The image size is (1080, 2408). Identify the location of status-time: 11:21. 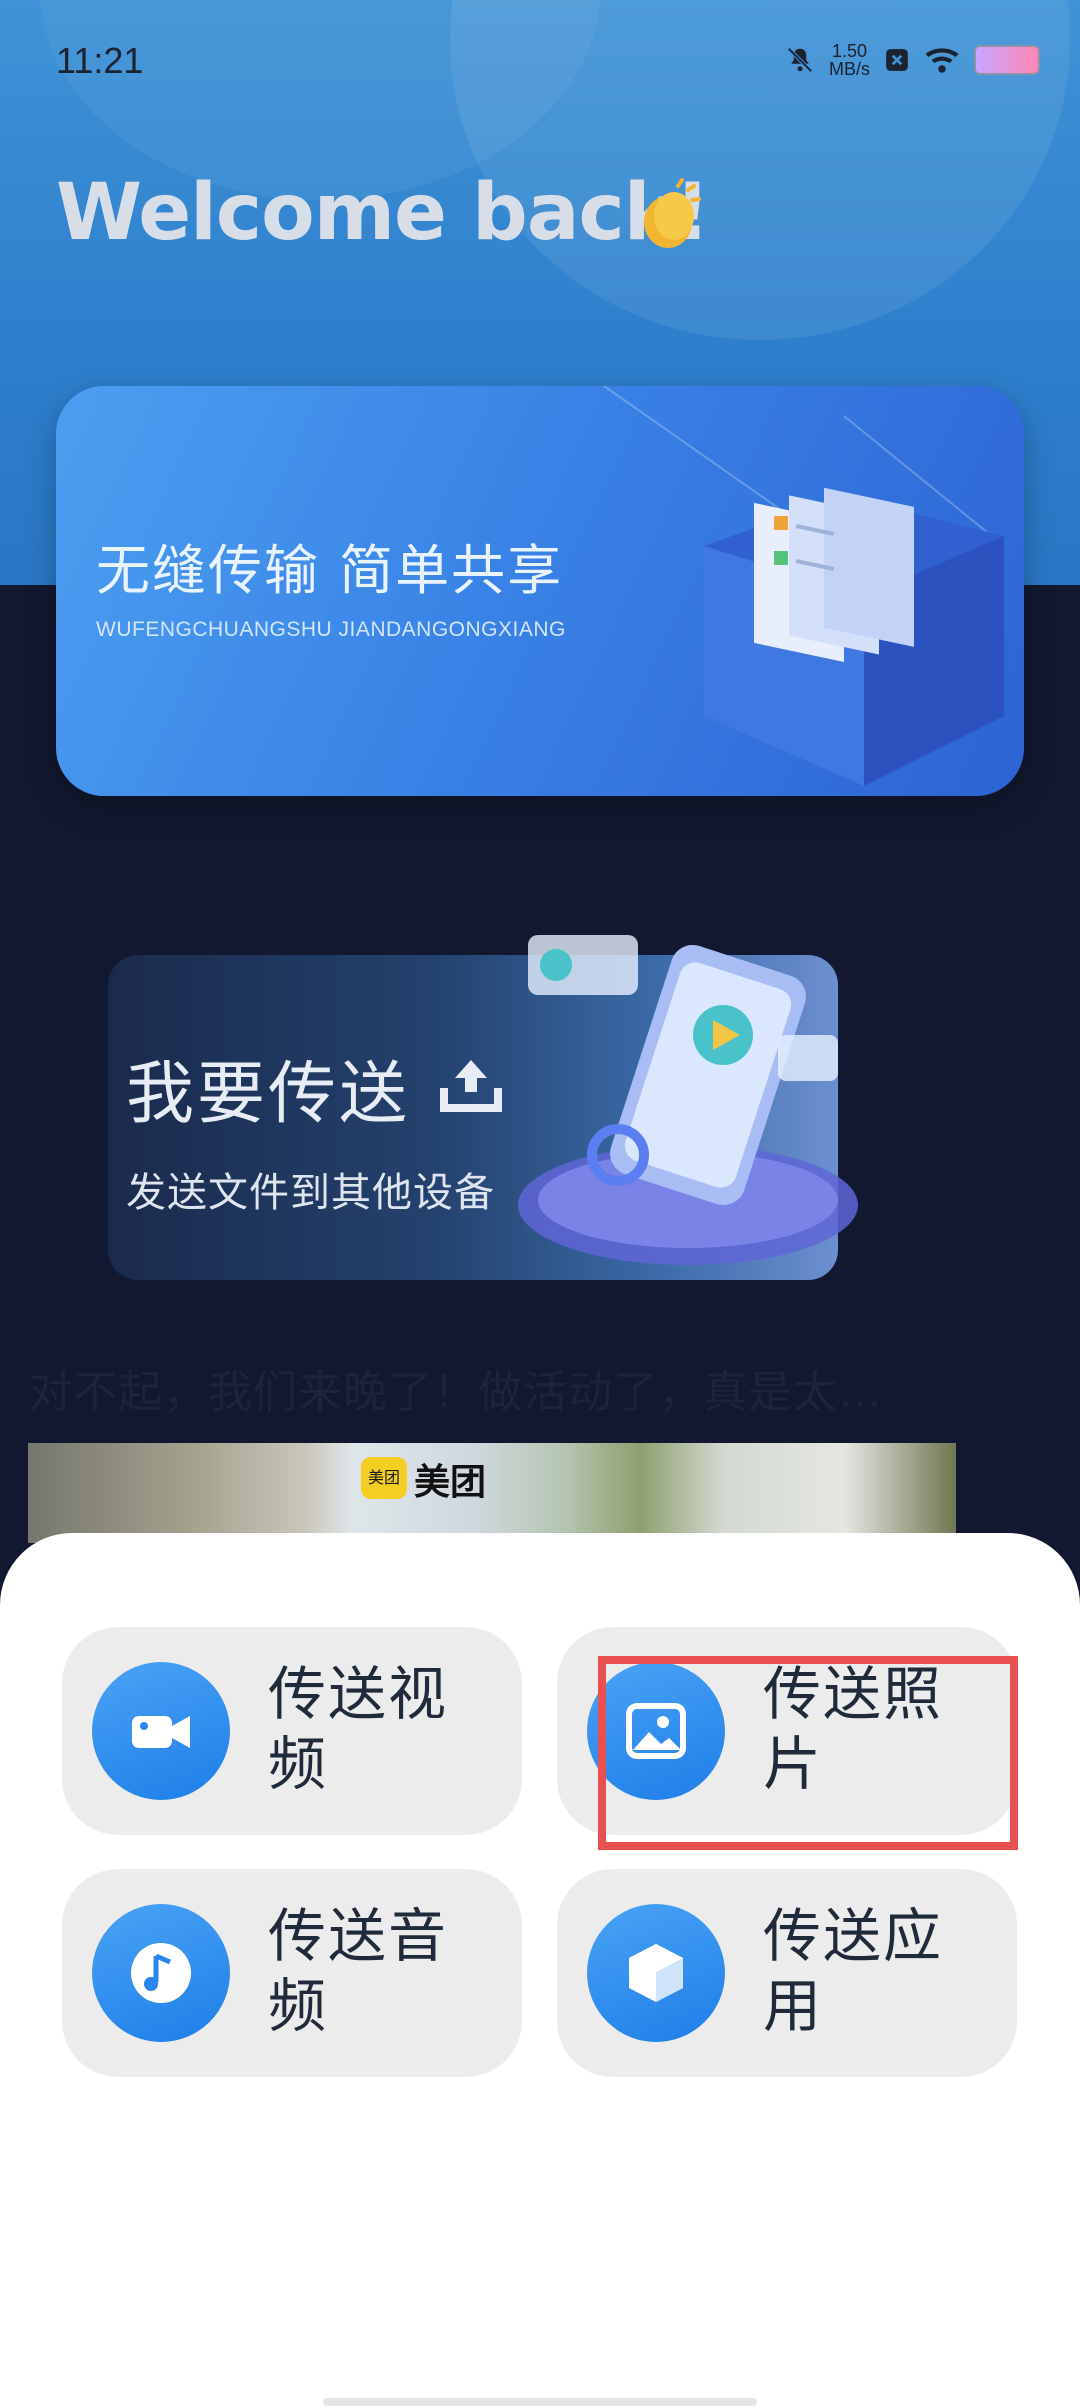
(100, 60).